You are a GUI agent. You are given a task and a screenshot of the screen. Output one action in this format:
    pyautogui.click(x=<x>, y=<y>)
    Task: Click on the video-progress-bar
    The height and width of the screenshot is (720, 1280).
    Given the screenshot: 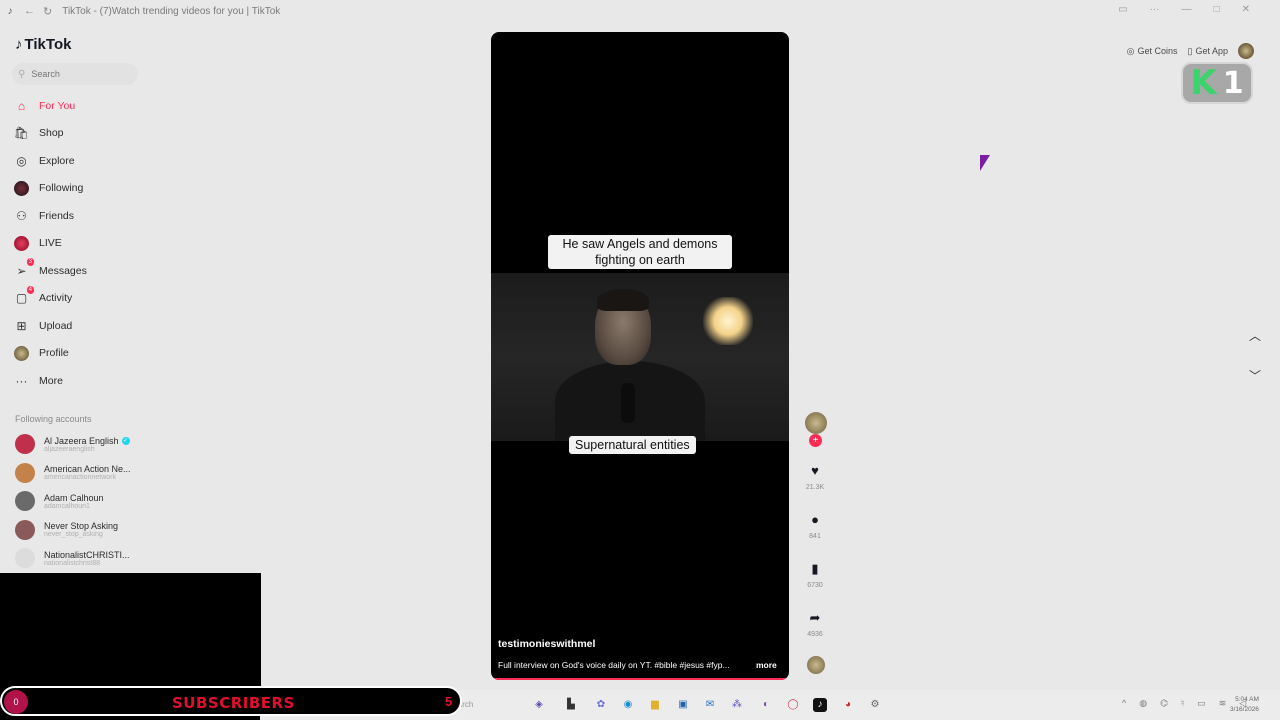 What is the action you would take?
    pyautogui.click(x=640, y=679)
    